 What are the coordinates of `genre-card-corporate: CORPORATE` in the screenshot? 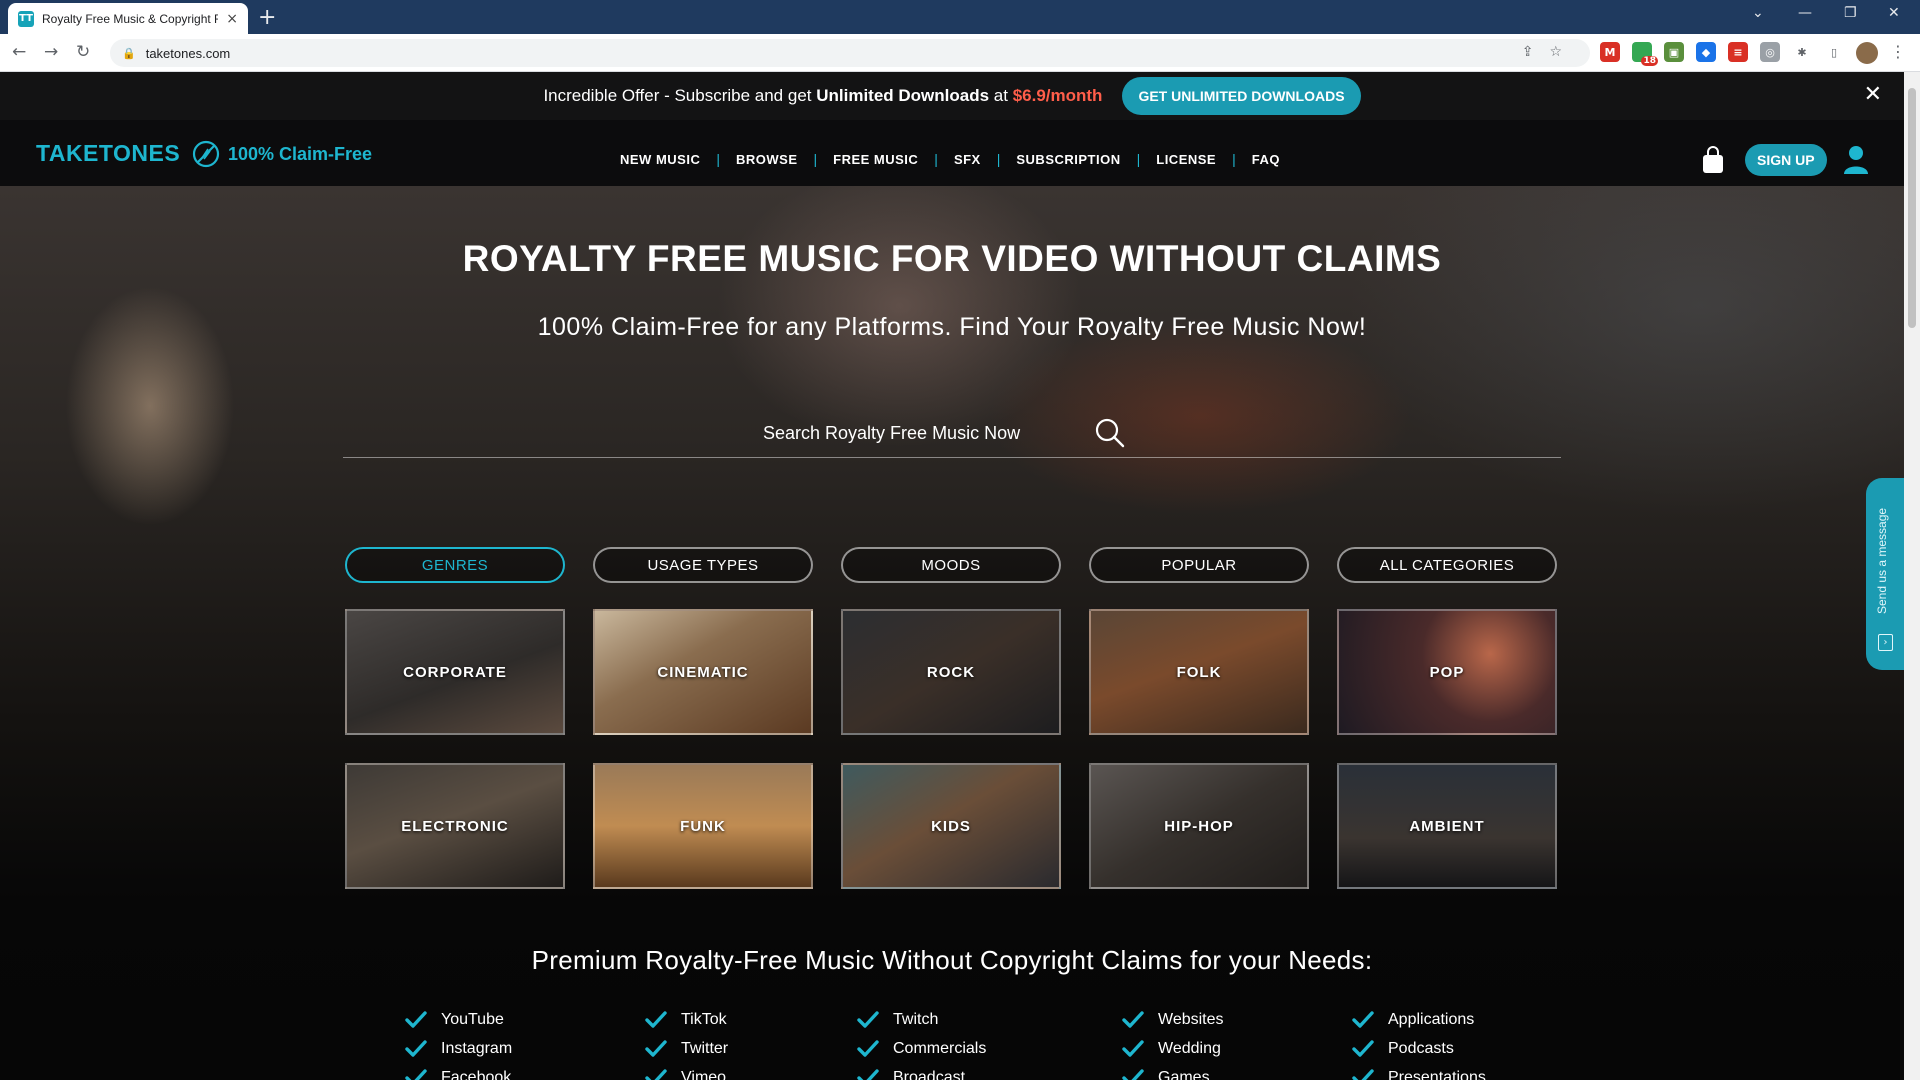 It's located at (455, 672).